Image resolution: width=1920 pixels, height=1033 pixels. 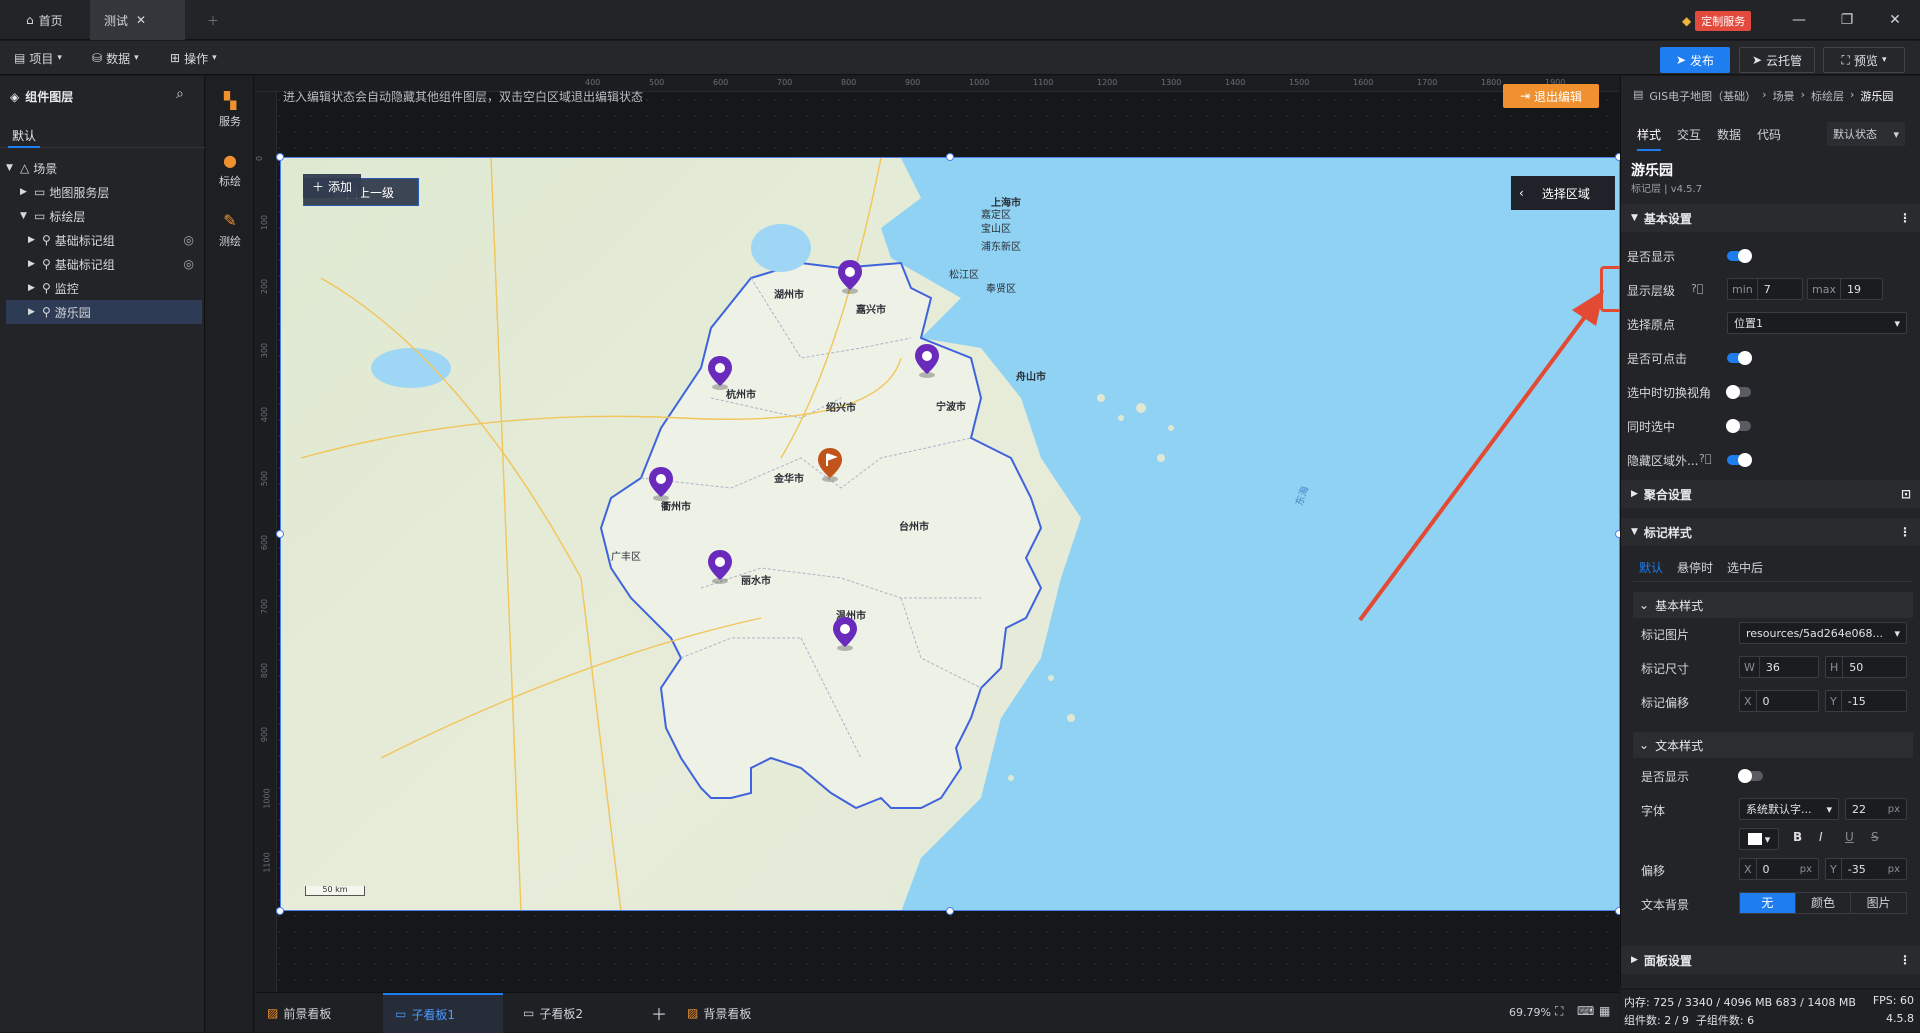 What do you see at coordinates (1767, 903) in the screenshot?
I see `text-bg-none: 无` at bounding box center [1767, 903].